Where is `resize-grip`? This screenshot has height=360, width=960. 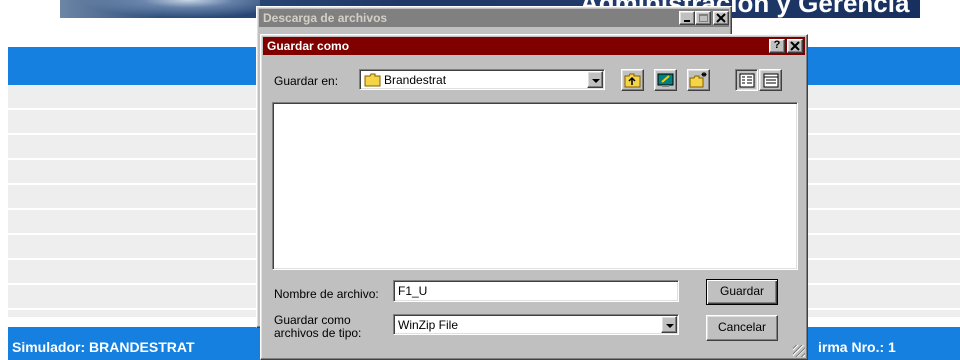 resize-grip is located at coordinates (799, 351).